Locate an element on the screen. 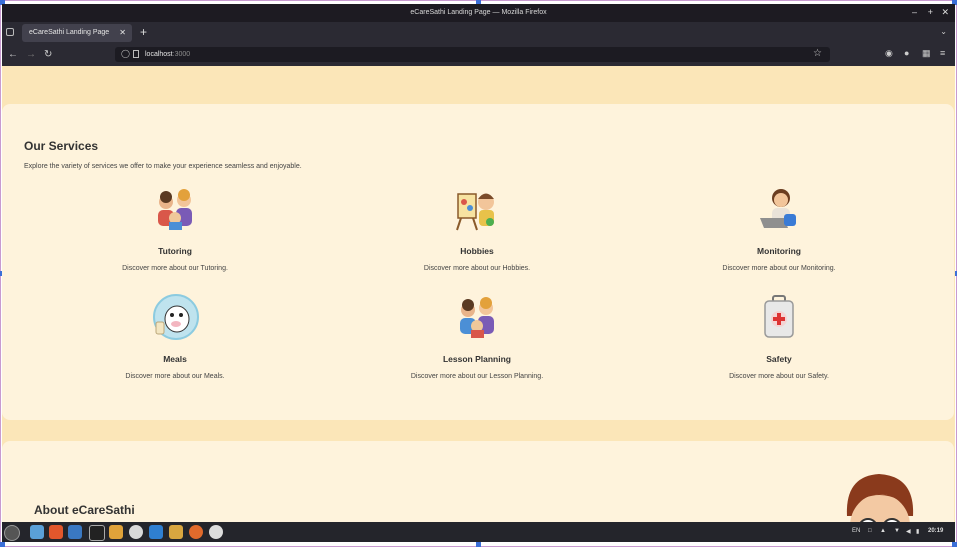  tab-close-icon: ✕ is located at coordinates (122, 32).